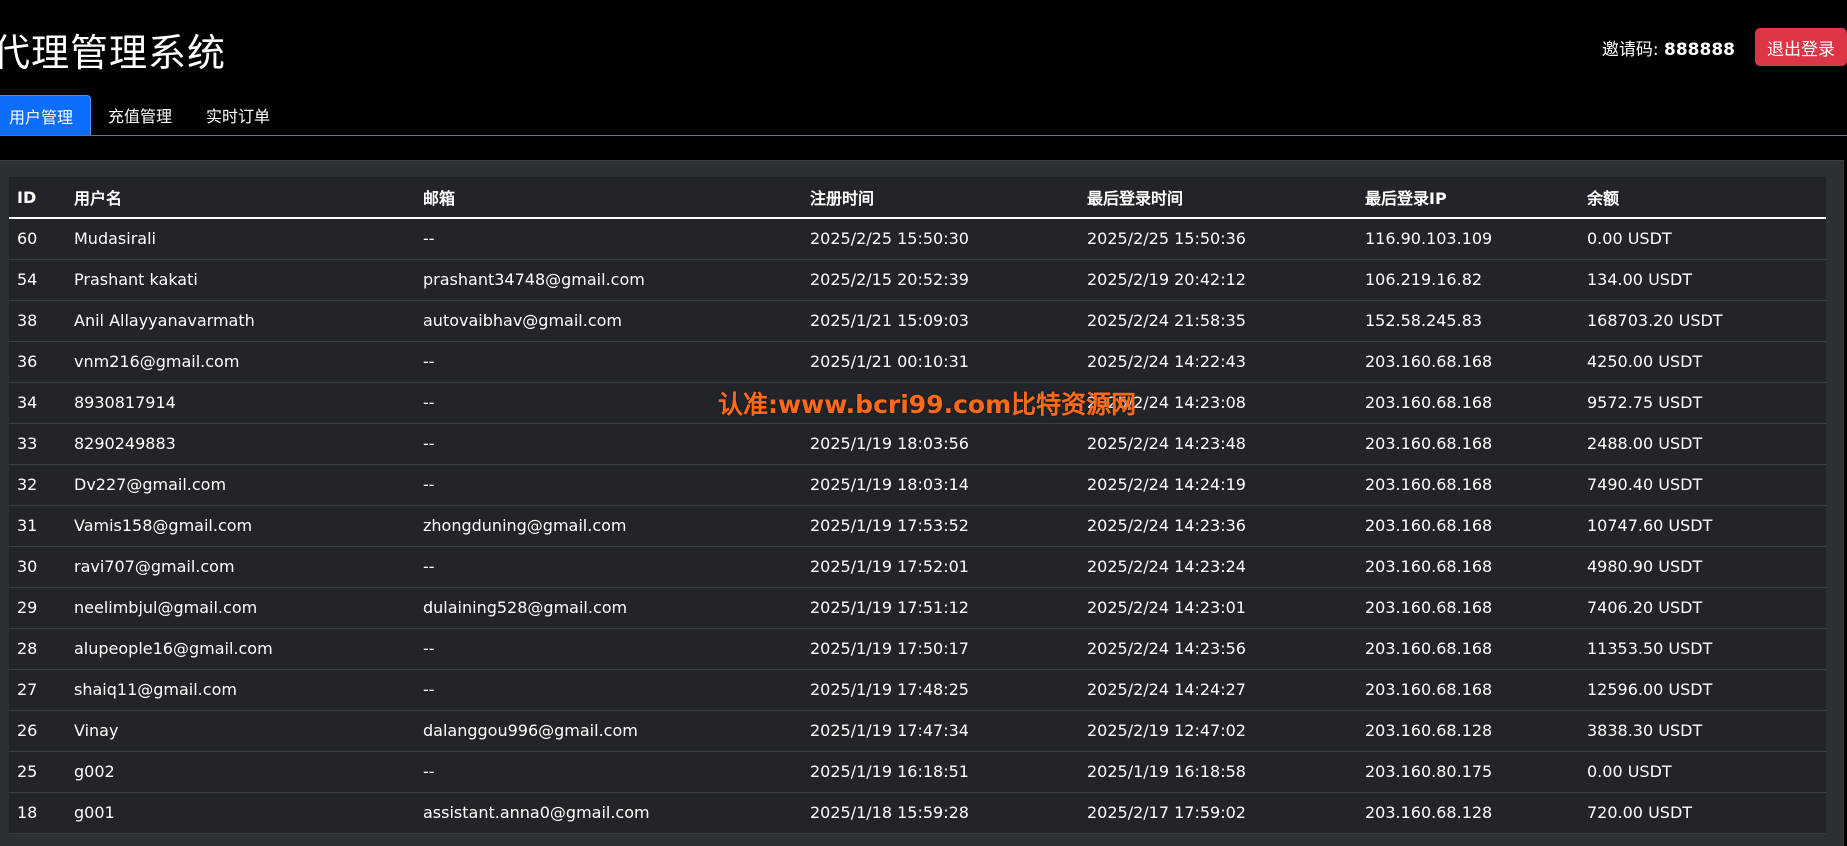  What do you see at coordinates (113, 53) in the screenshot?
I see `page-title: 代理管理系统` at bounding box center [113, 53].